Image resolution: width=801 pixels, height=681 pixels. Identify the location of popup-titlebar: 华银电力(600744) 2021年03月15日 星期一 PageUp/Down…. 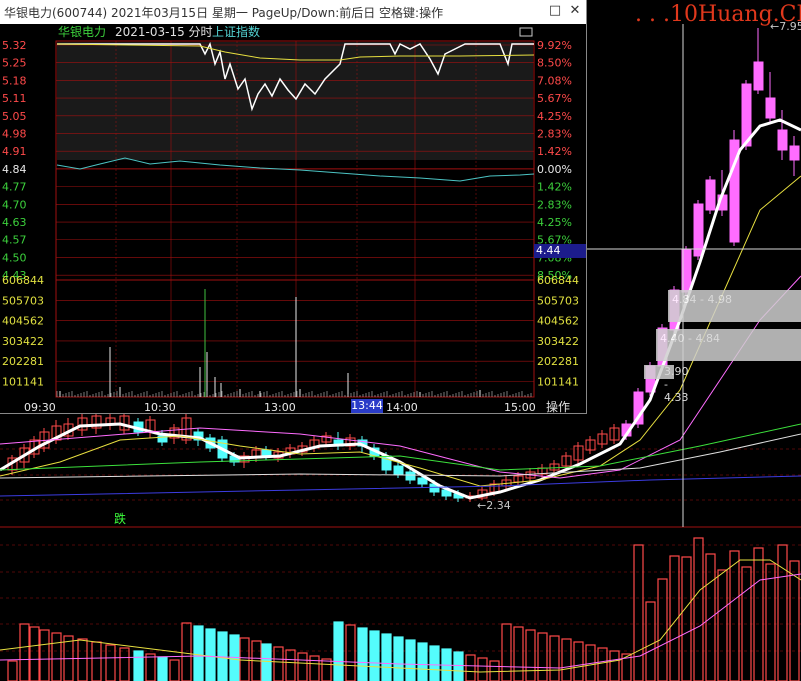
(293, 12).